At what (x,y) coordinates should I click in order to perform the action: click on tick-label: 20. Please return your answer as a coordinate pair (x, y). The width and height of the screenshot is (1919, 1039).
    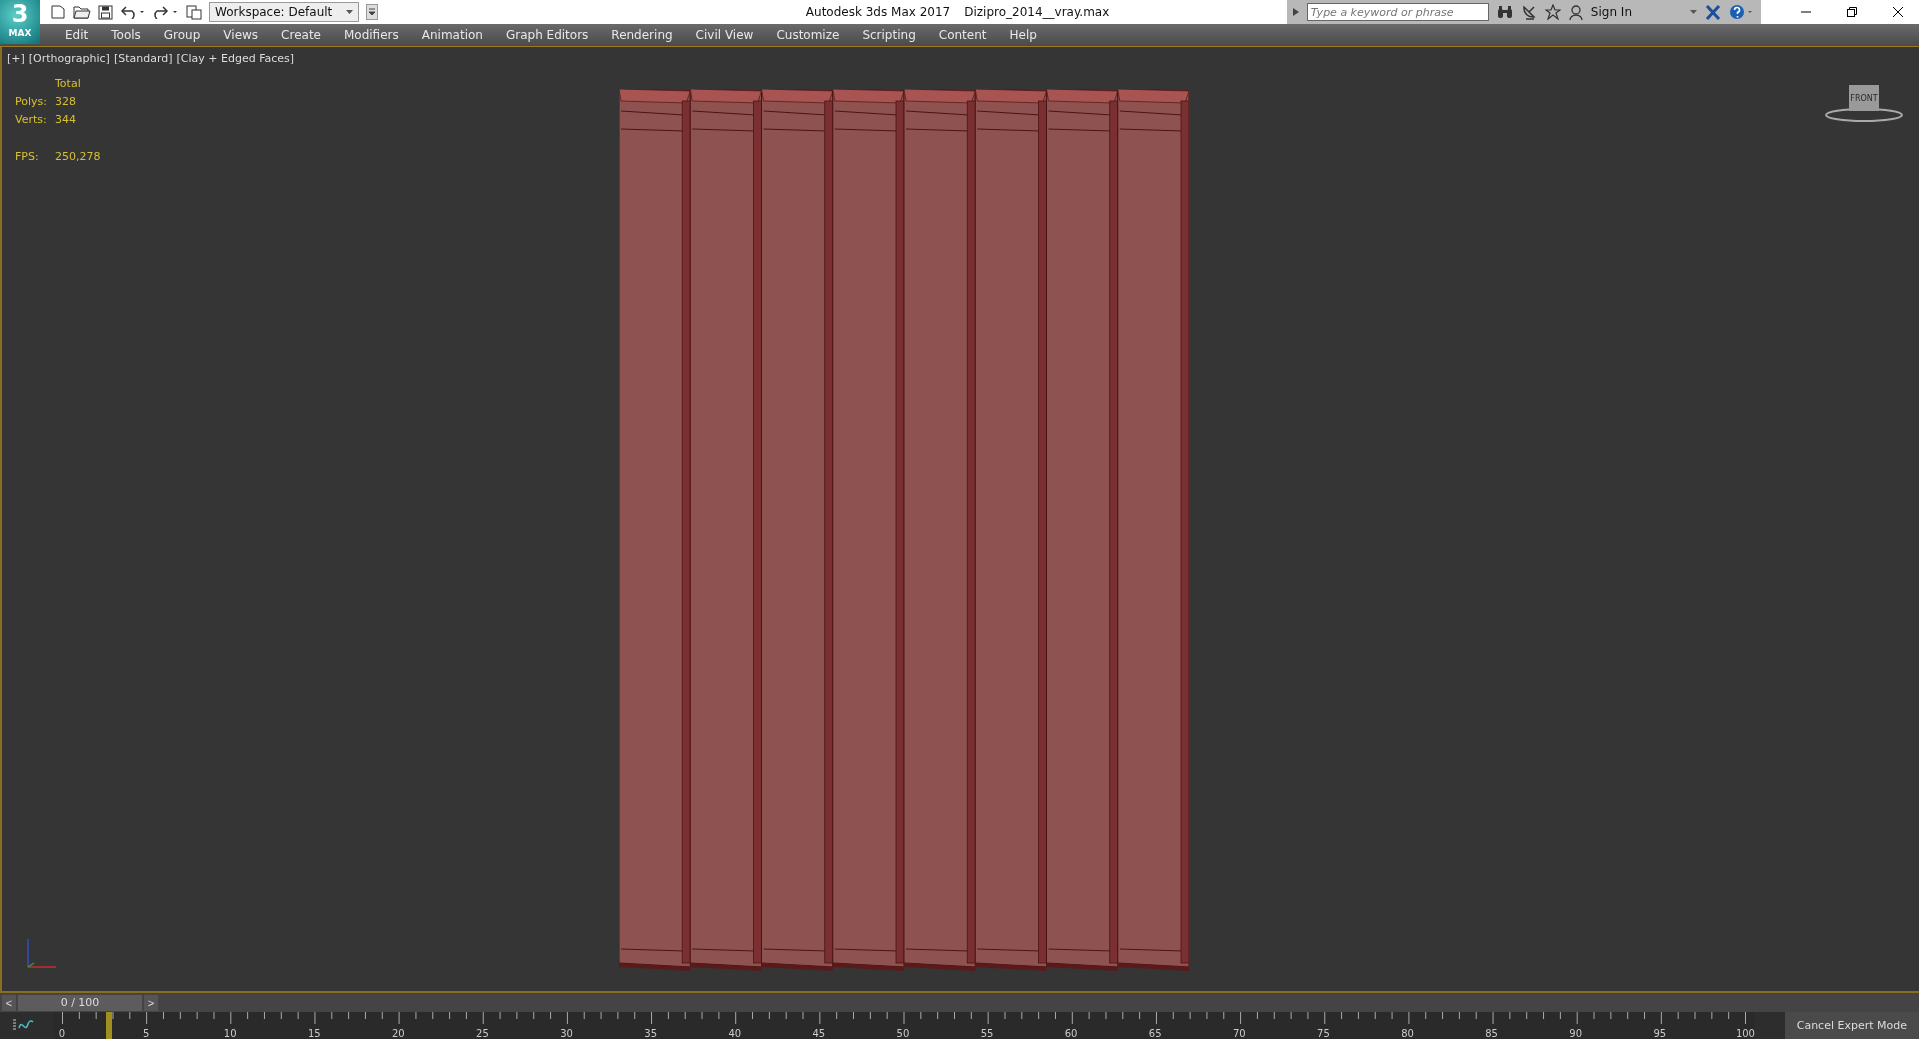
    Looking at the image, I should click on (398, 1033).